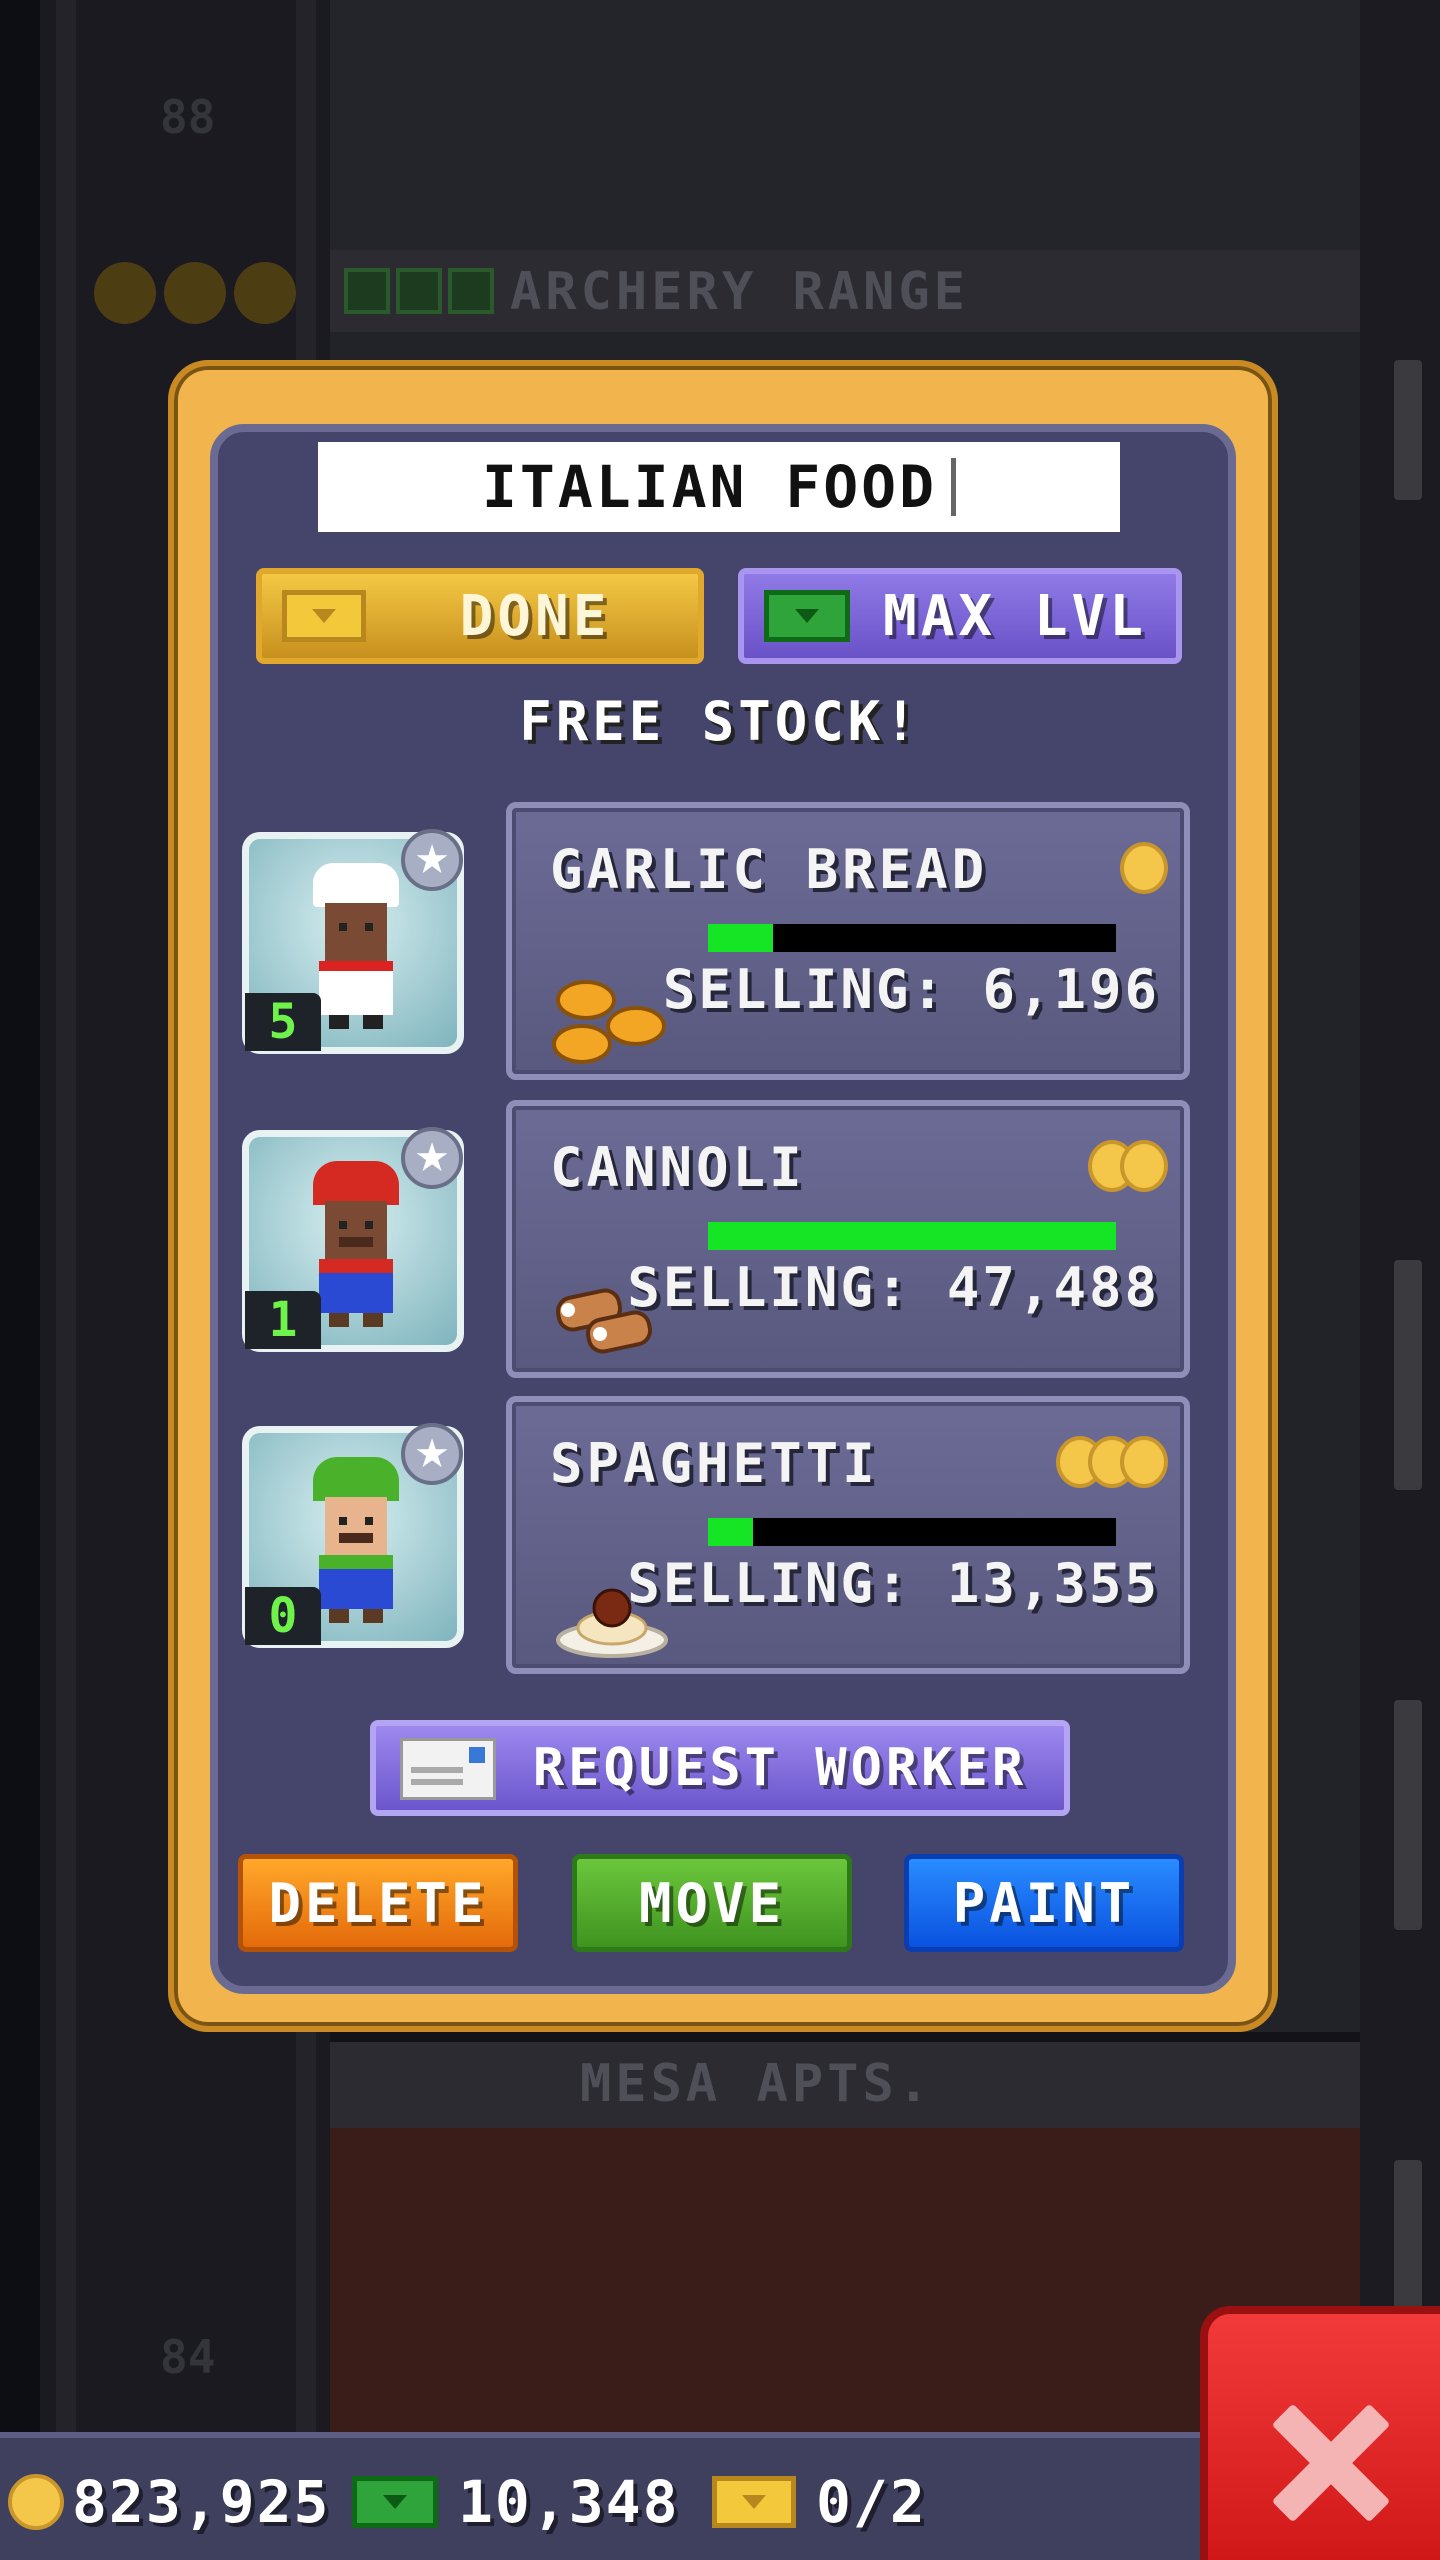 This screenshot has width=1440, height=2560. Describe the element at coordinates (201, 2502) in the screenshot. I see `coin-balance-value: 823,925` at that location.